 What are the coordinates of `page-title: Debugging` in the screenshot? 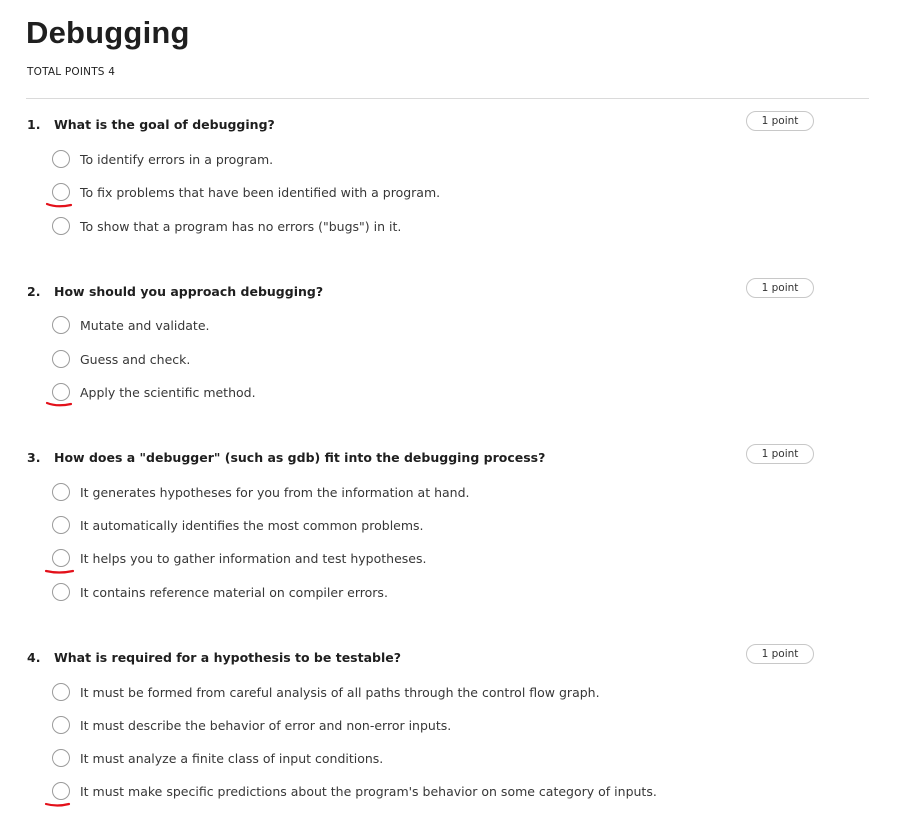 It's located at (108, 32).